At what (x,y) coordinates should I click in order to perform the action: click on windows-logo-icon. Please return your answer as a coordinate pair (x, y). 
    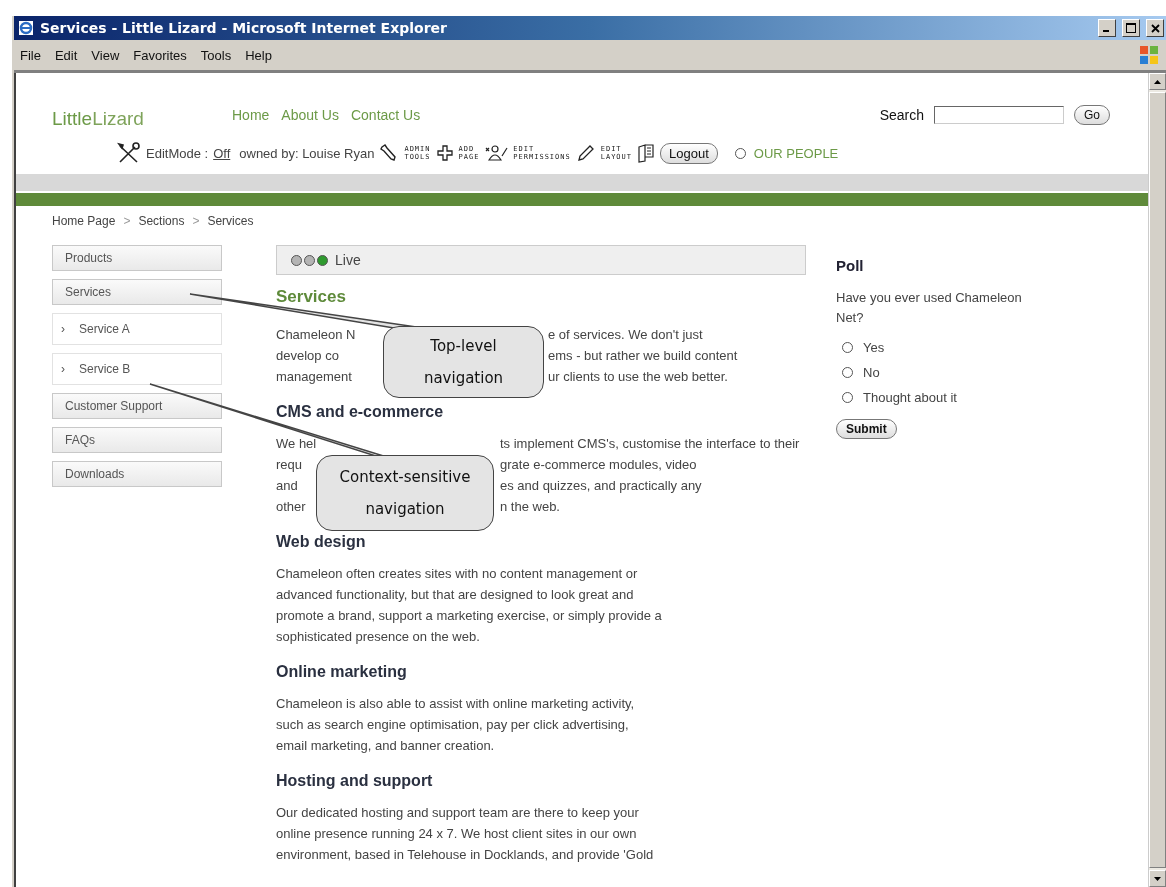
    Looking at the image, I should click on (1149, 55).